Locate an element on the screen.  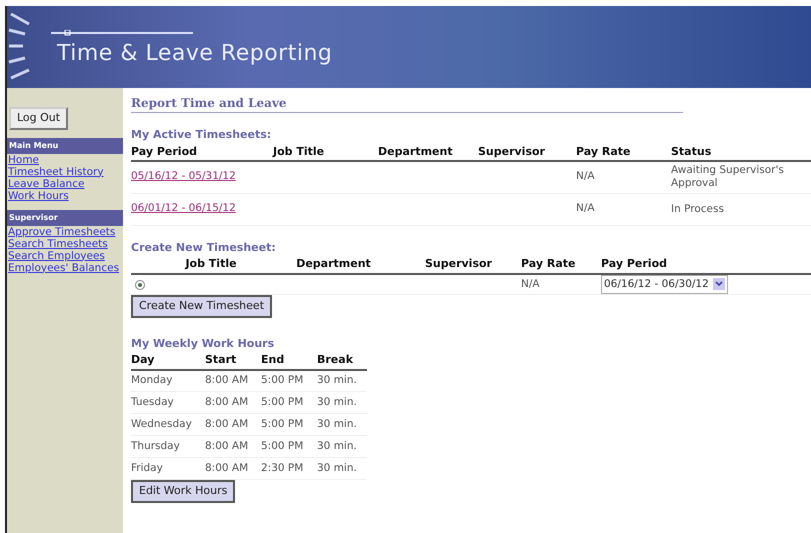
sidebar-link: Search Employees is located at coordinates (65, 256).